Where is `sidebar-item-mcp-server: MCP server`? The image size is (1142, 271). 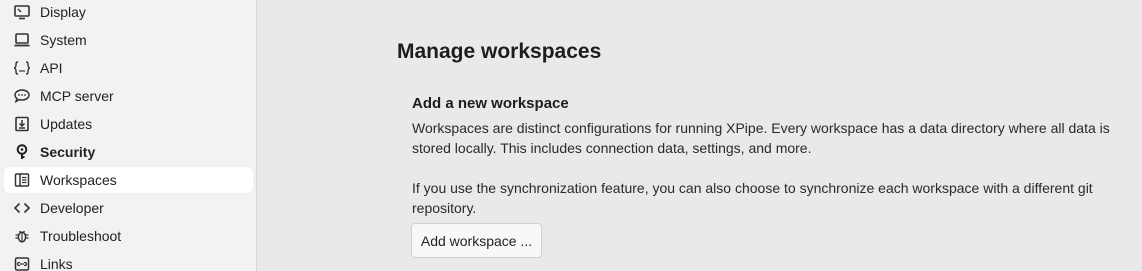 sidebar-item-mcp-server: MCP server is located at coordinates (128, 96).